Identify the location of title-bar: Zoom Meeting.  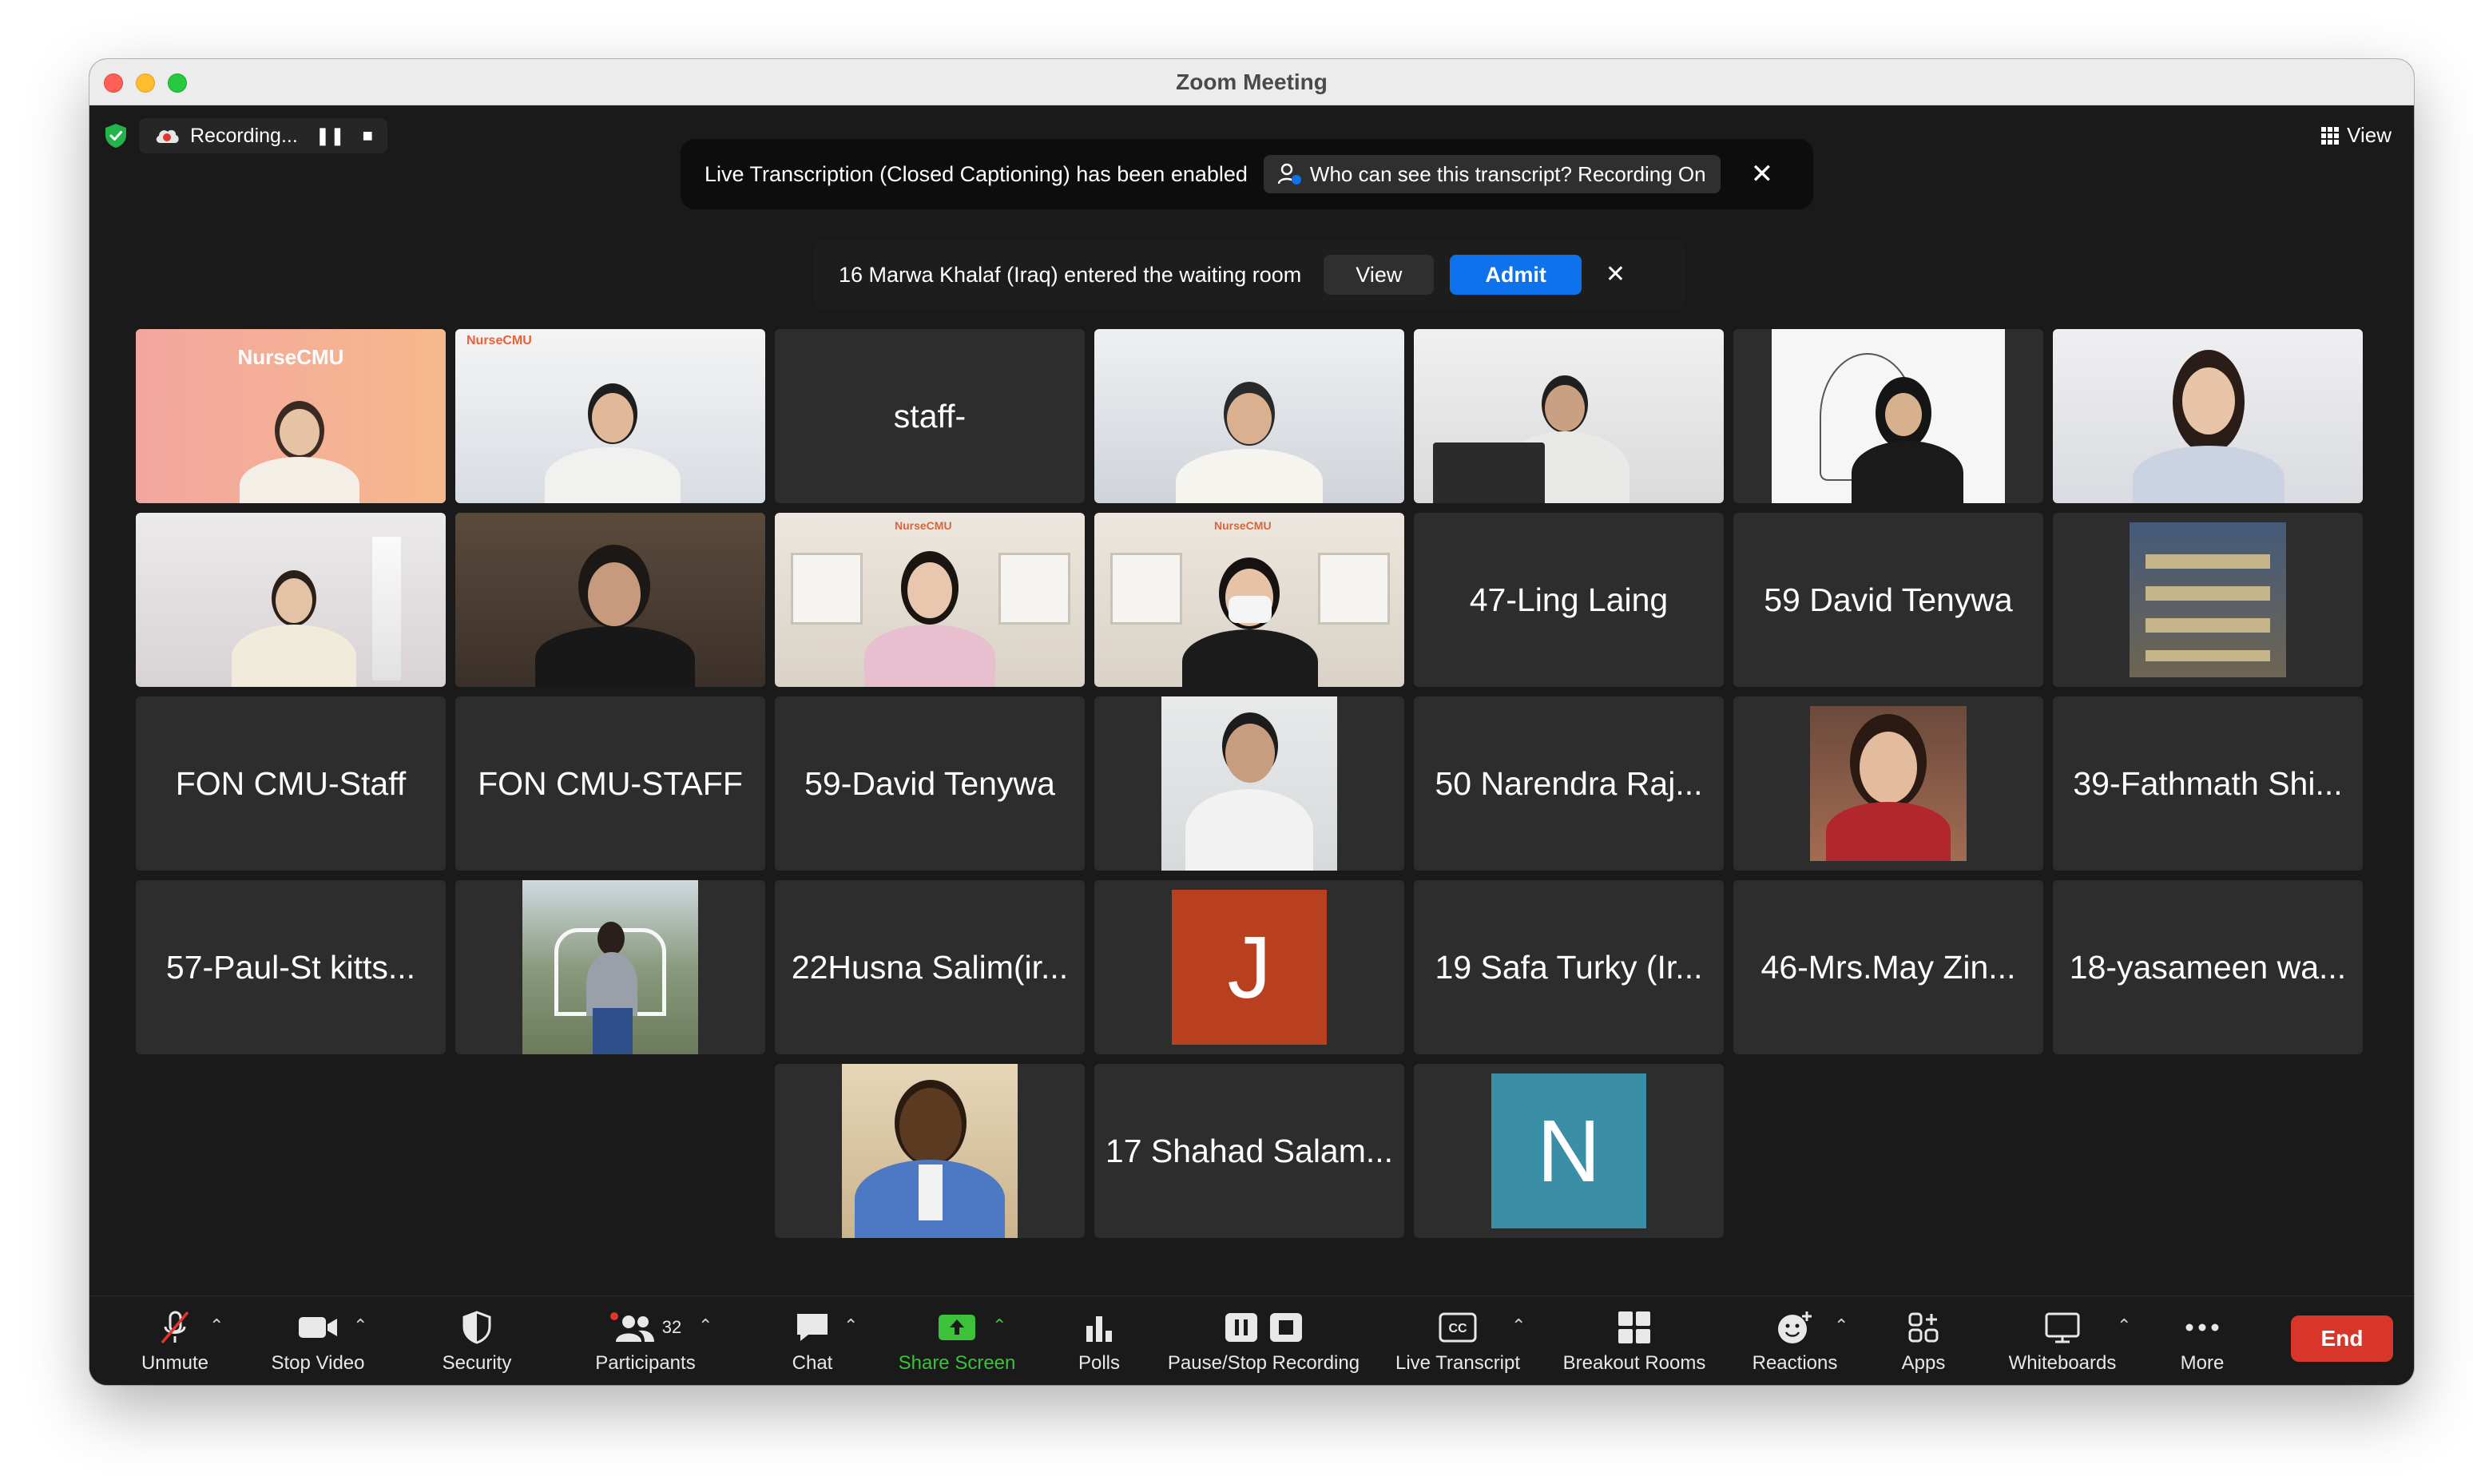
(1252, 82).